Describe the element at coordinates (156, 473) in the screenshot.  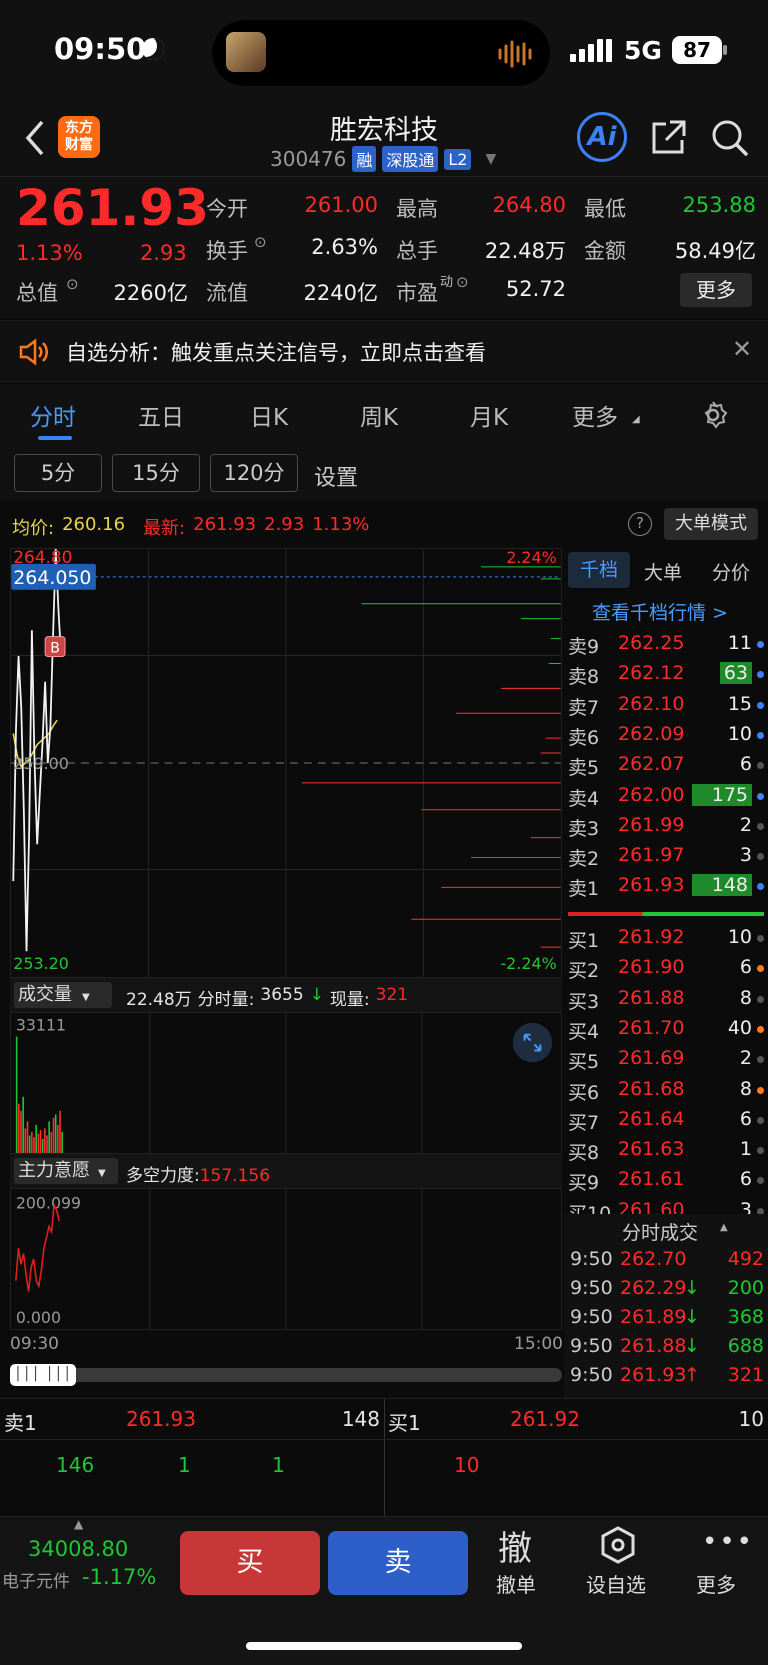
I see `interval-15min: 15分` at that location.